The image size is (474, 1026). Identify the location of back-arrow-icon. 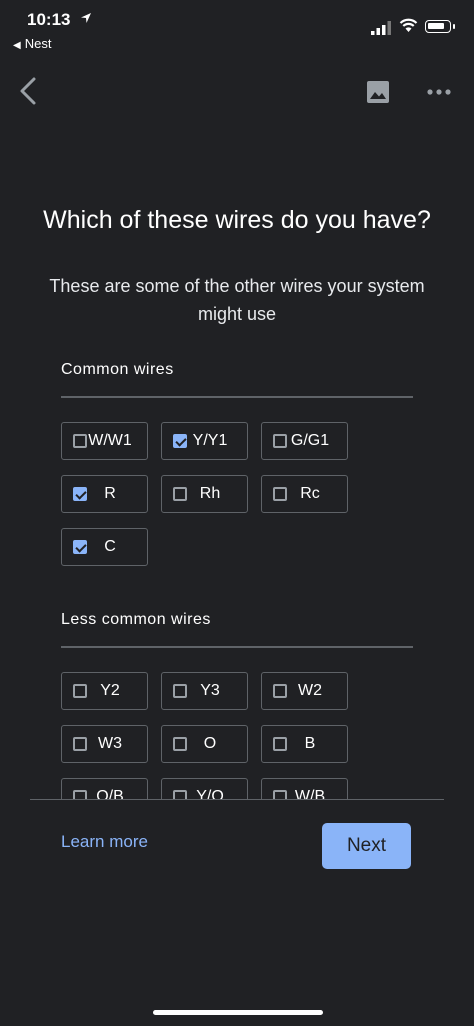
(29, 91).